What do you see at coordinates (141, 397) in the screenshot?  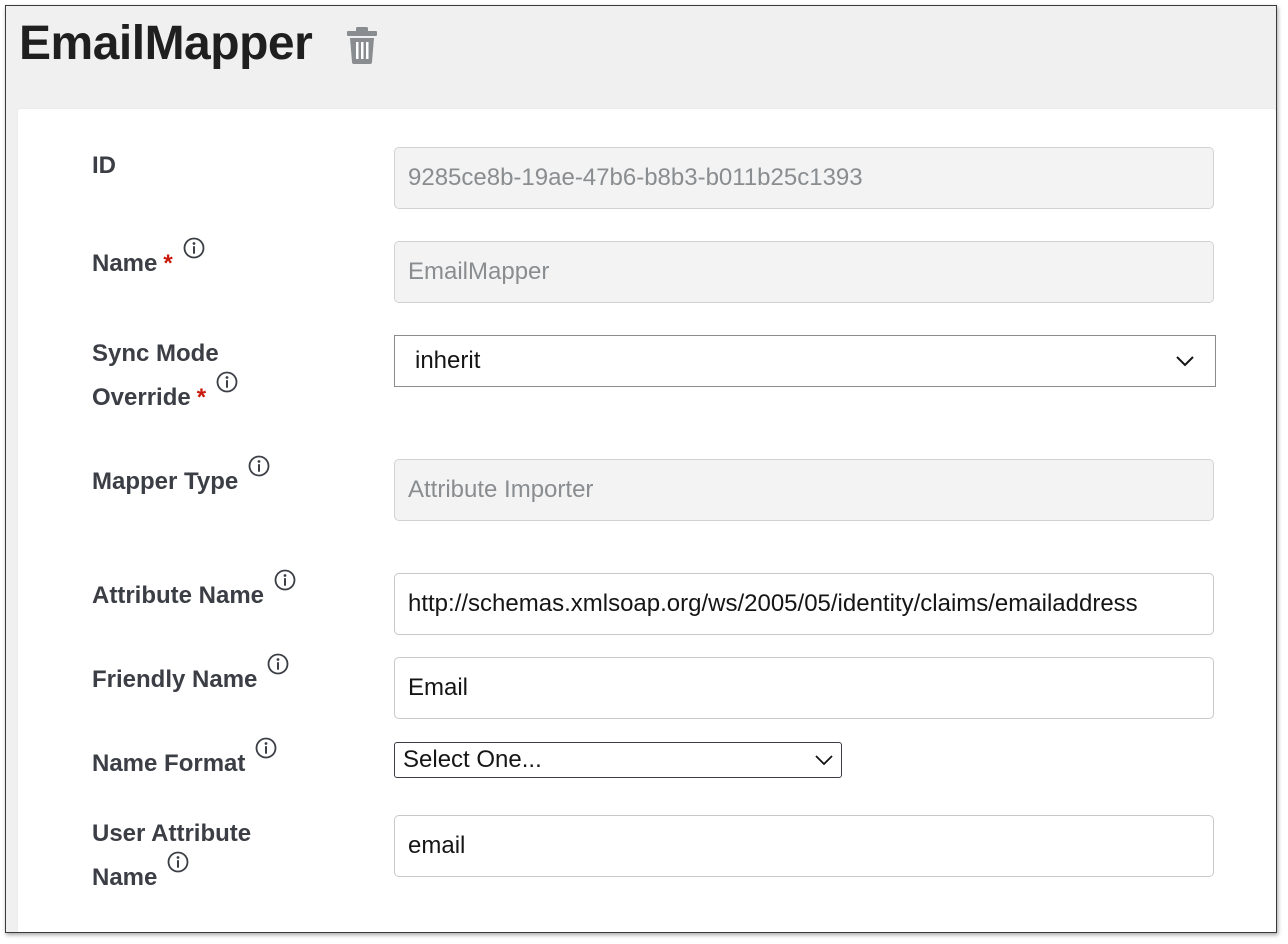 I see `sync-mode-label-line2: Override` at bounding box center [141, 397].